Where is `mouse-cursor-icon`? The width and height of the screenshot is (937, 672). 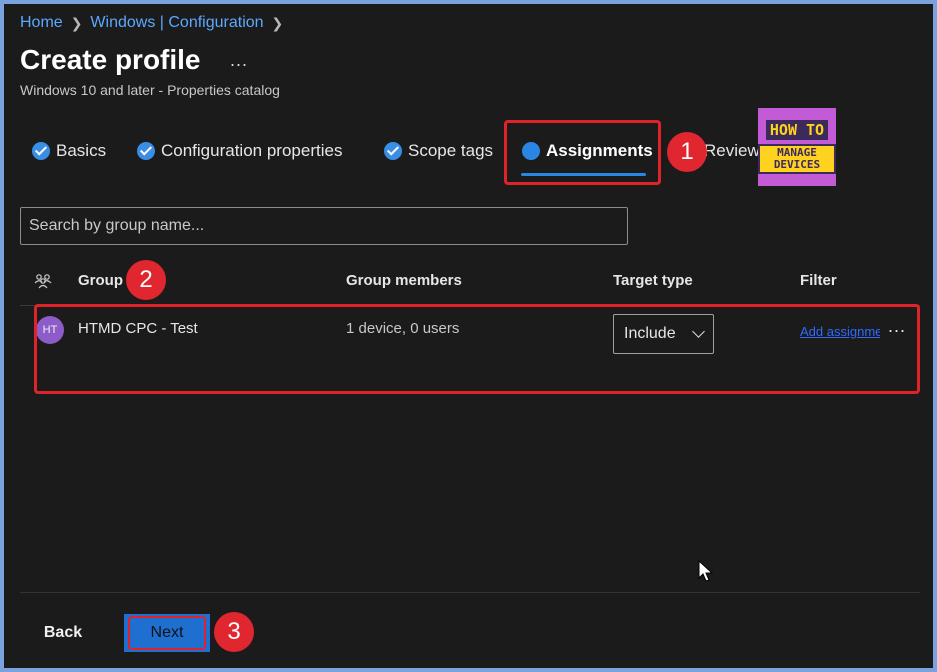
mouse-cursor-icon is located at coordinates (706, 571).